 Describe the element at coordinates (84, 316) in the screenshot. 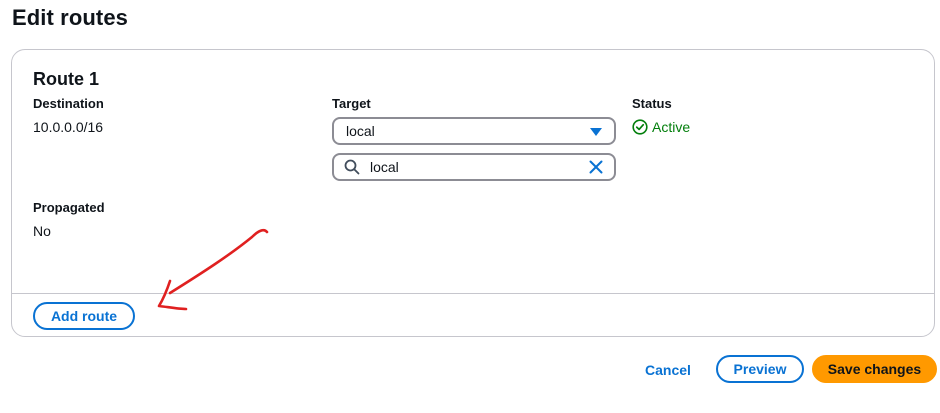

I see `add-route-button: Add route` at that location.